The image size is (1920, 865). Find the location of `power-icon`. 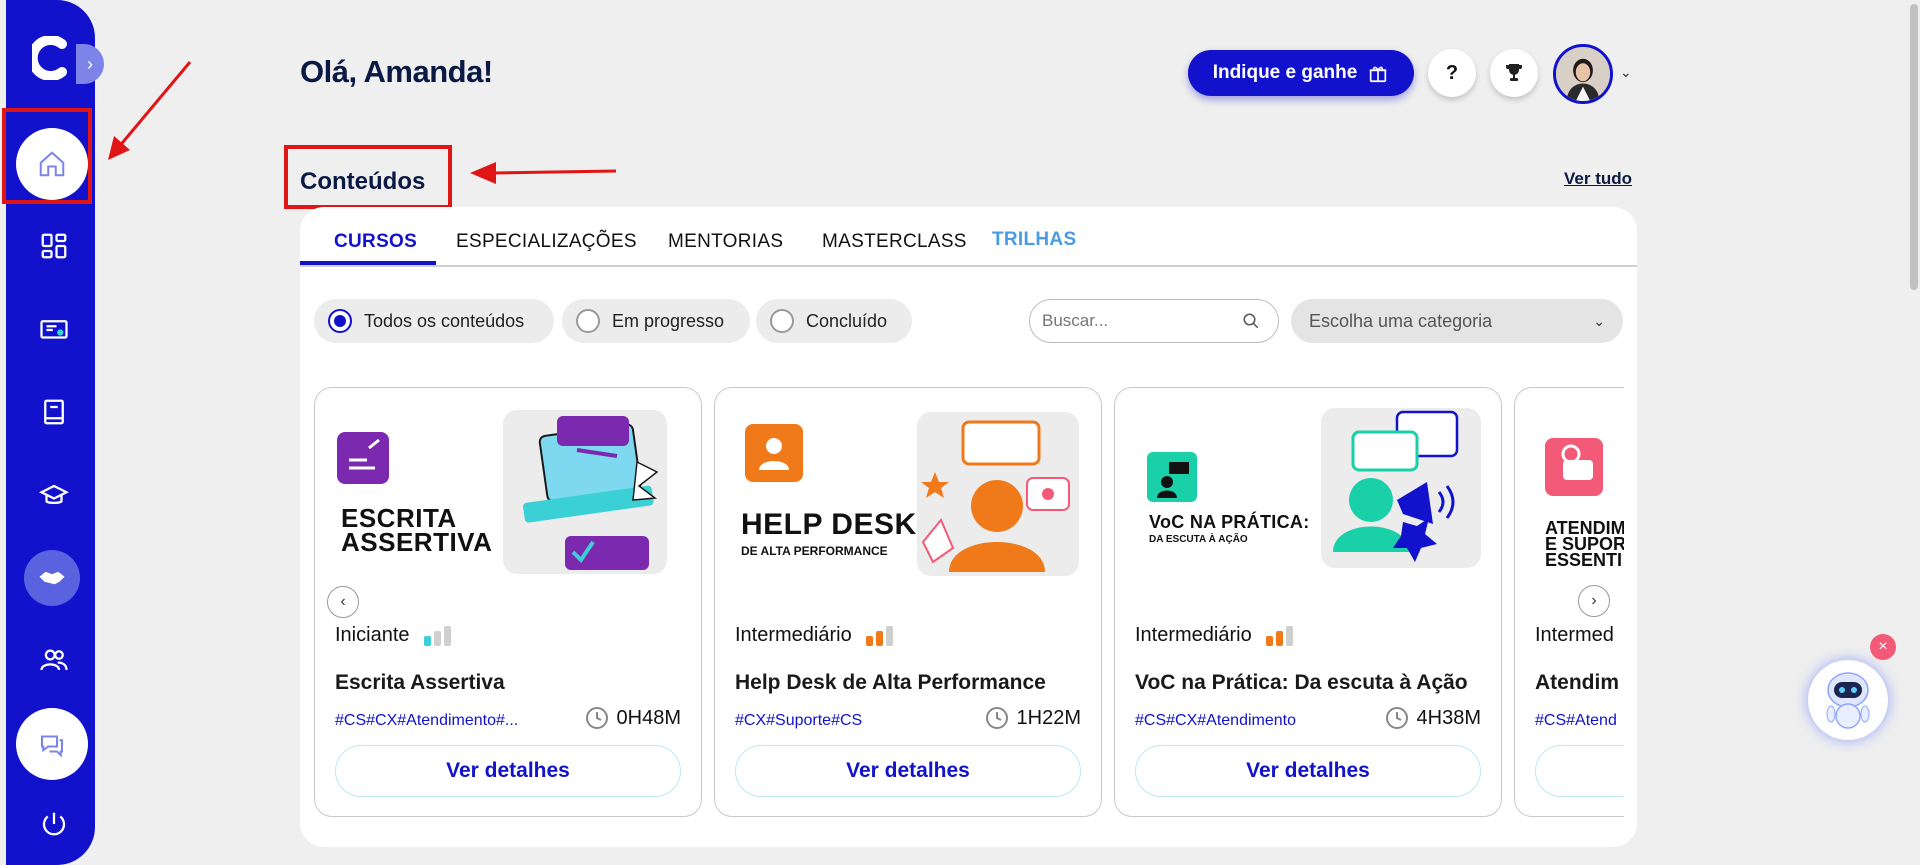

power-icon is located at coordinates (54, 824).